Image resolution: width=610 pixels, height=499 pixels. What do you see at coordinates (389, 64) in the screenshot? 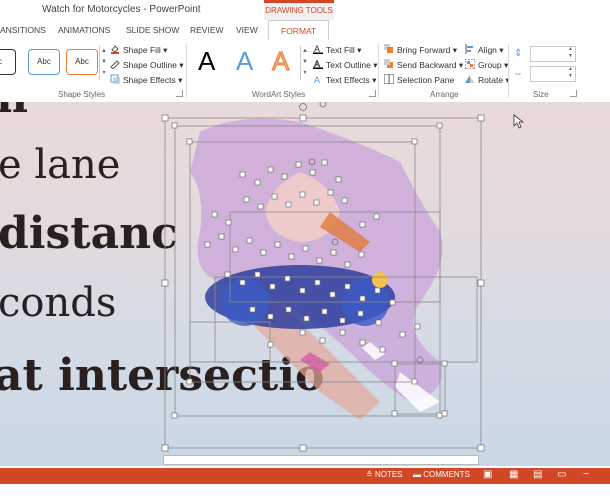
I see `send-backward-icon` at bounding box center [389, 64].